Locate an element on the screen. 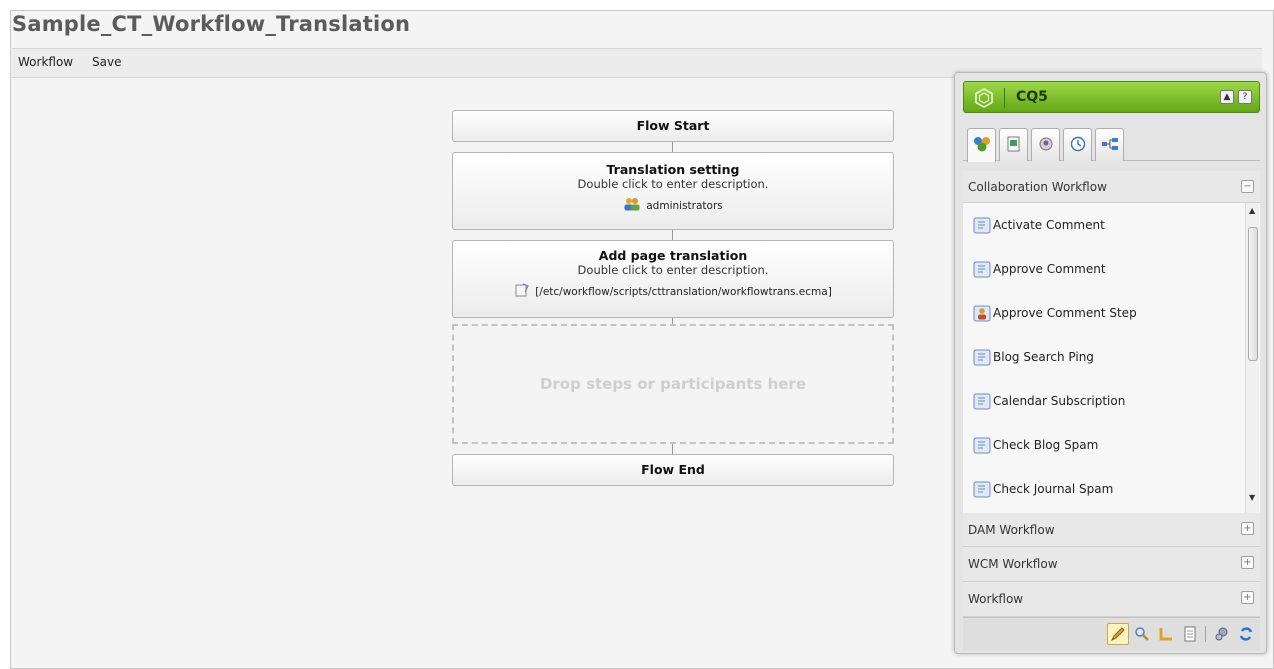 The width and height of the screenshot is (1274, 669). design-icon is located at coordinates (1166, 634).